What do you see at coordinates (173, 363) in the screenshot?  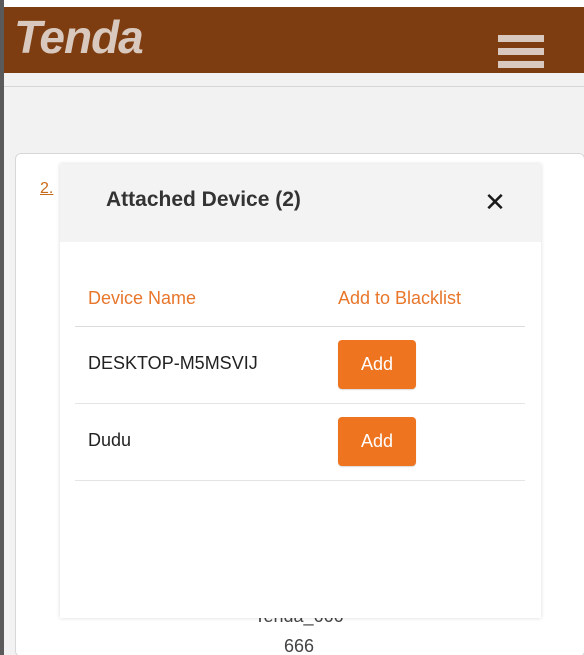 I see `device-name: DESKTOP-M5MSVIJ` at bounding box center [173, 363].